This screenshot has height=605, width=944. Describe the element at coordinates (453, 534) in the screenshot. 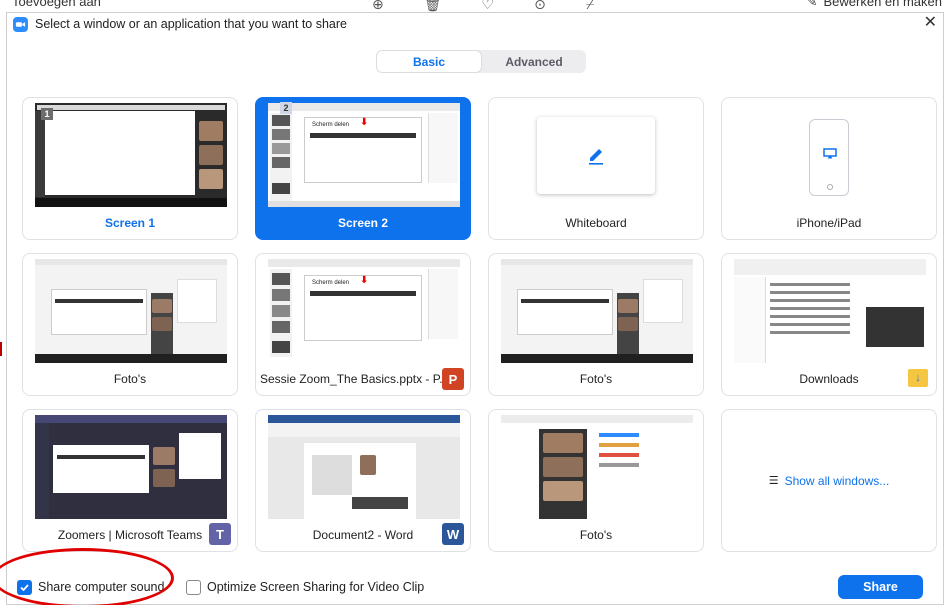

I see `word-icon: W` at that location.